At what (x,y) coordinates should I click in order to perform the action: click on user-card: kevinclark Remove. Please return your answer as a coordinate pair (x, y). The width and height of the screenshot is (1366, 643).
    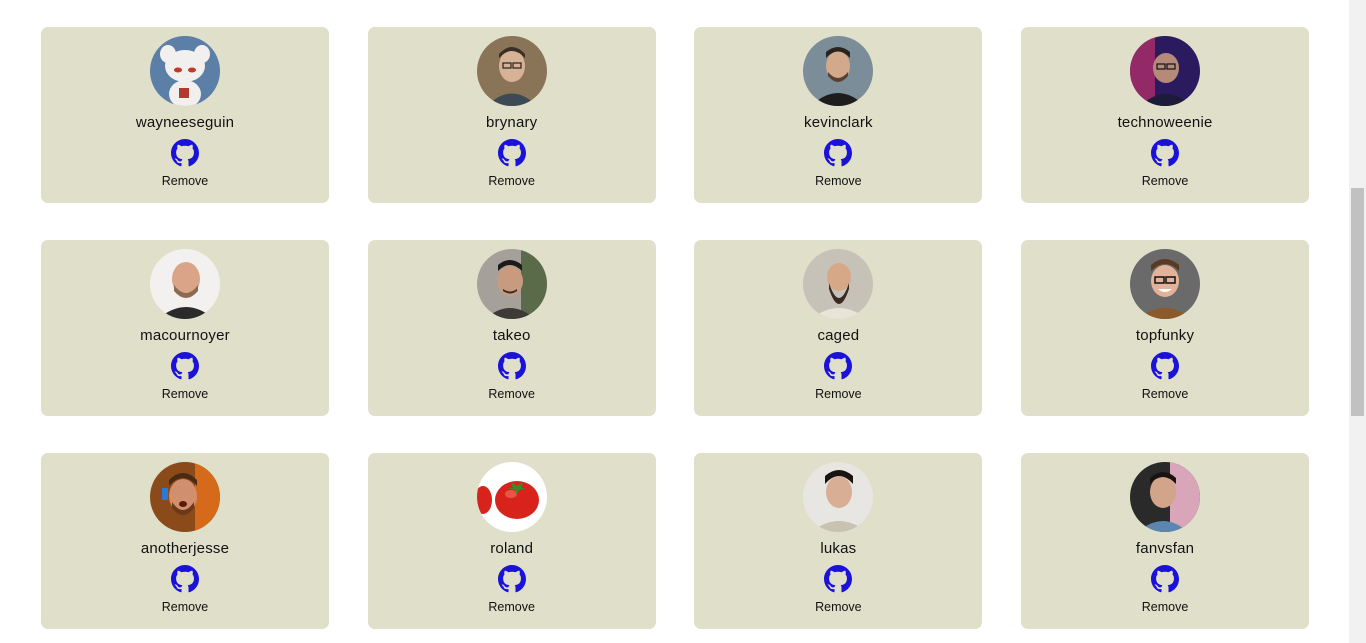
    Looking at the image, I should click on (838, 115).